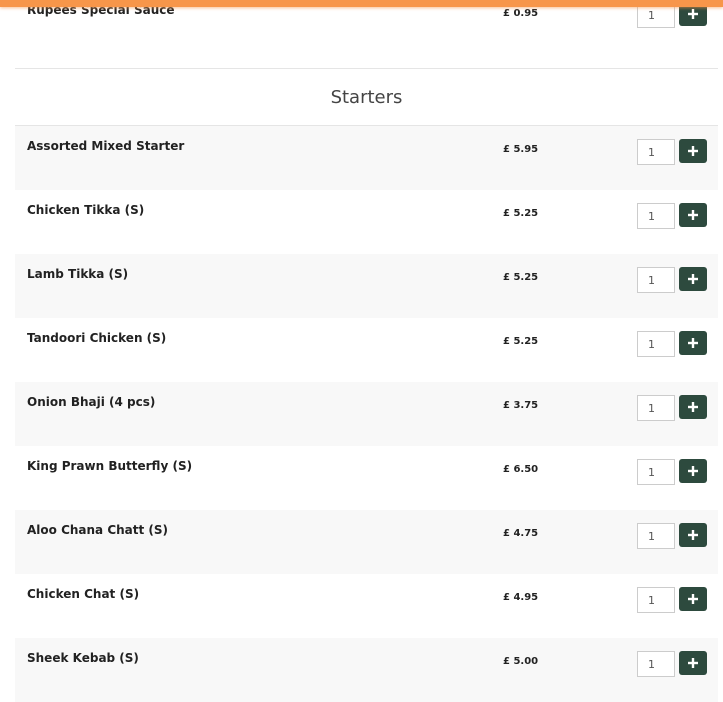 Image resolution: width=723 pixels, height=702 pixels. I want to click on menu-item: Aloo Chana Chatt (S) £ 4.75, so click(366, 542).